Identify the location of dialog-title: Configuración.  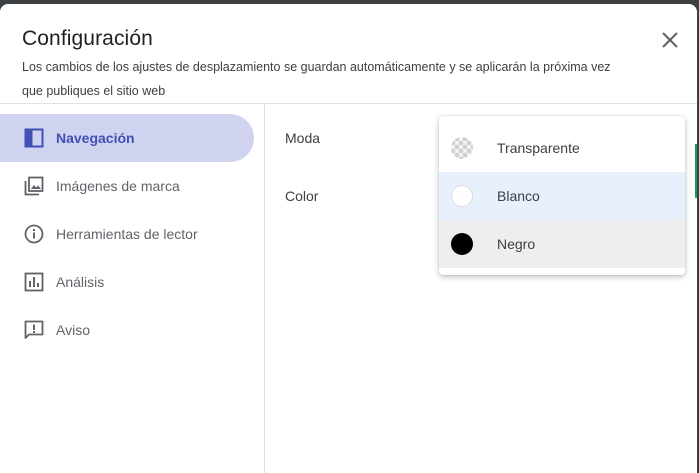
(87, 38).